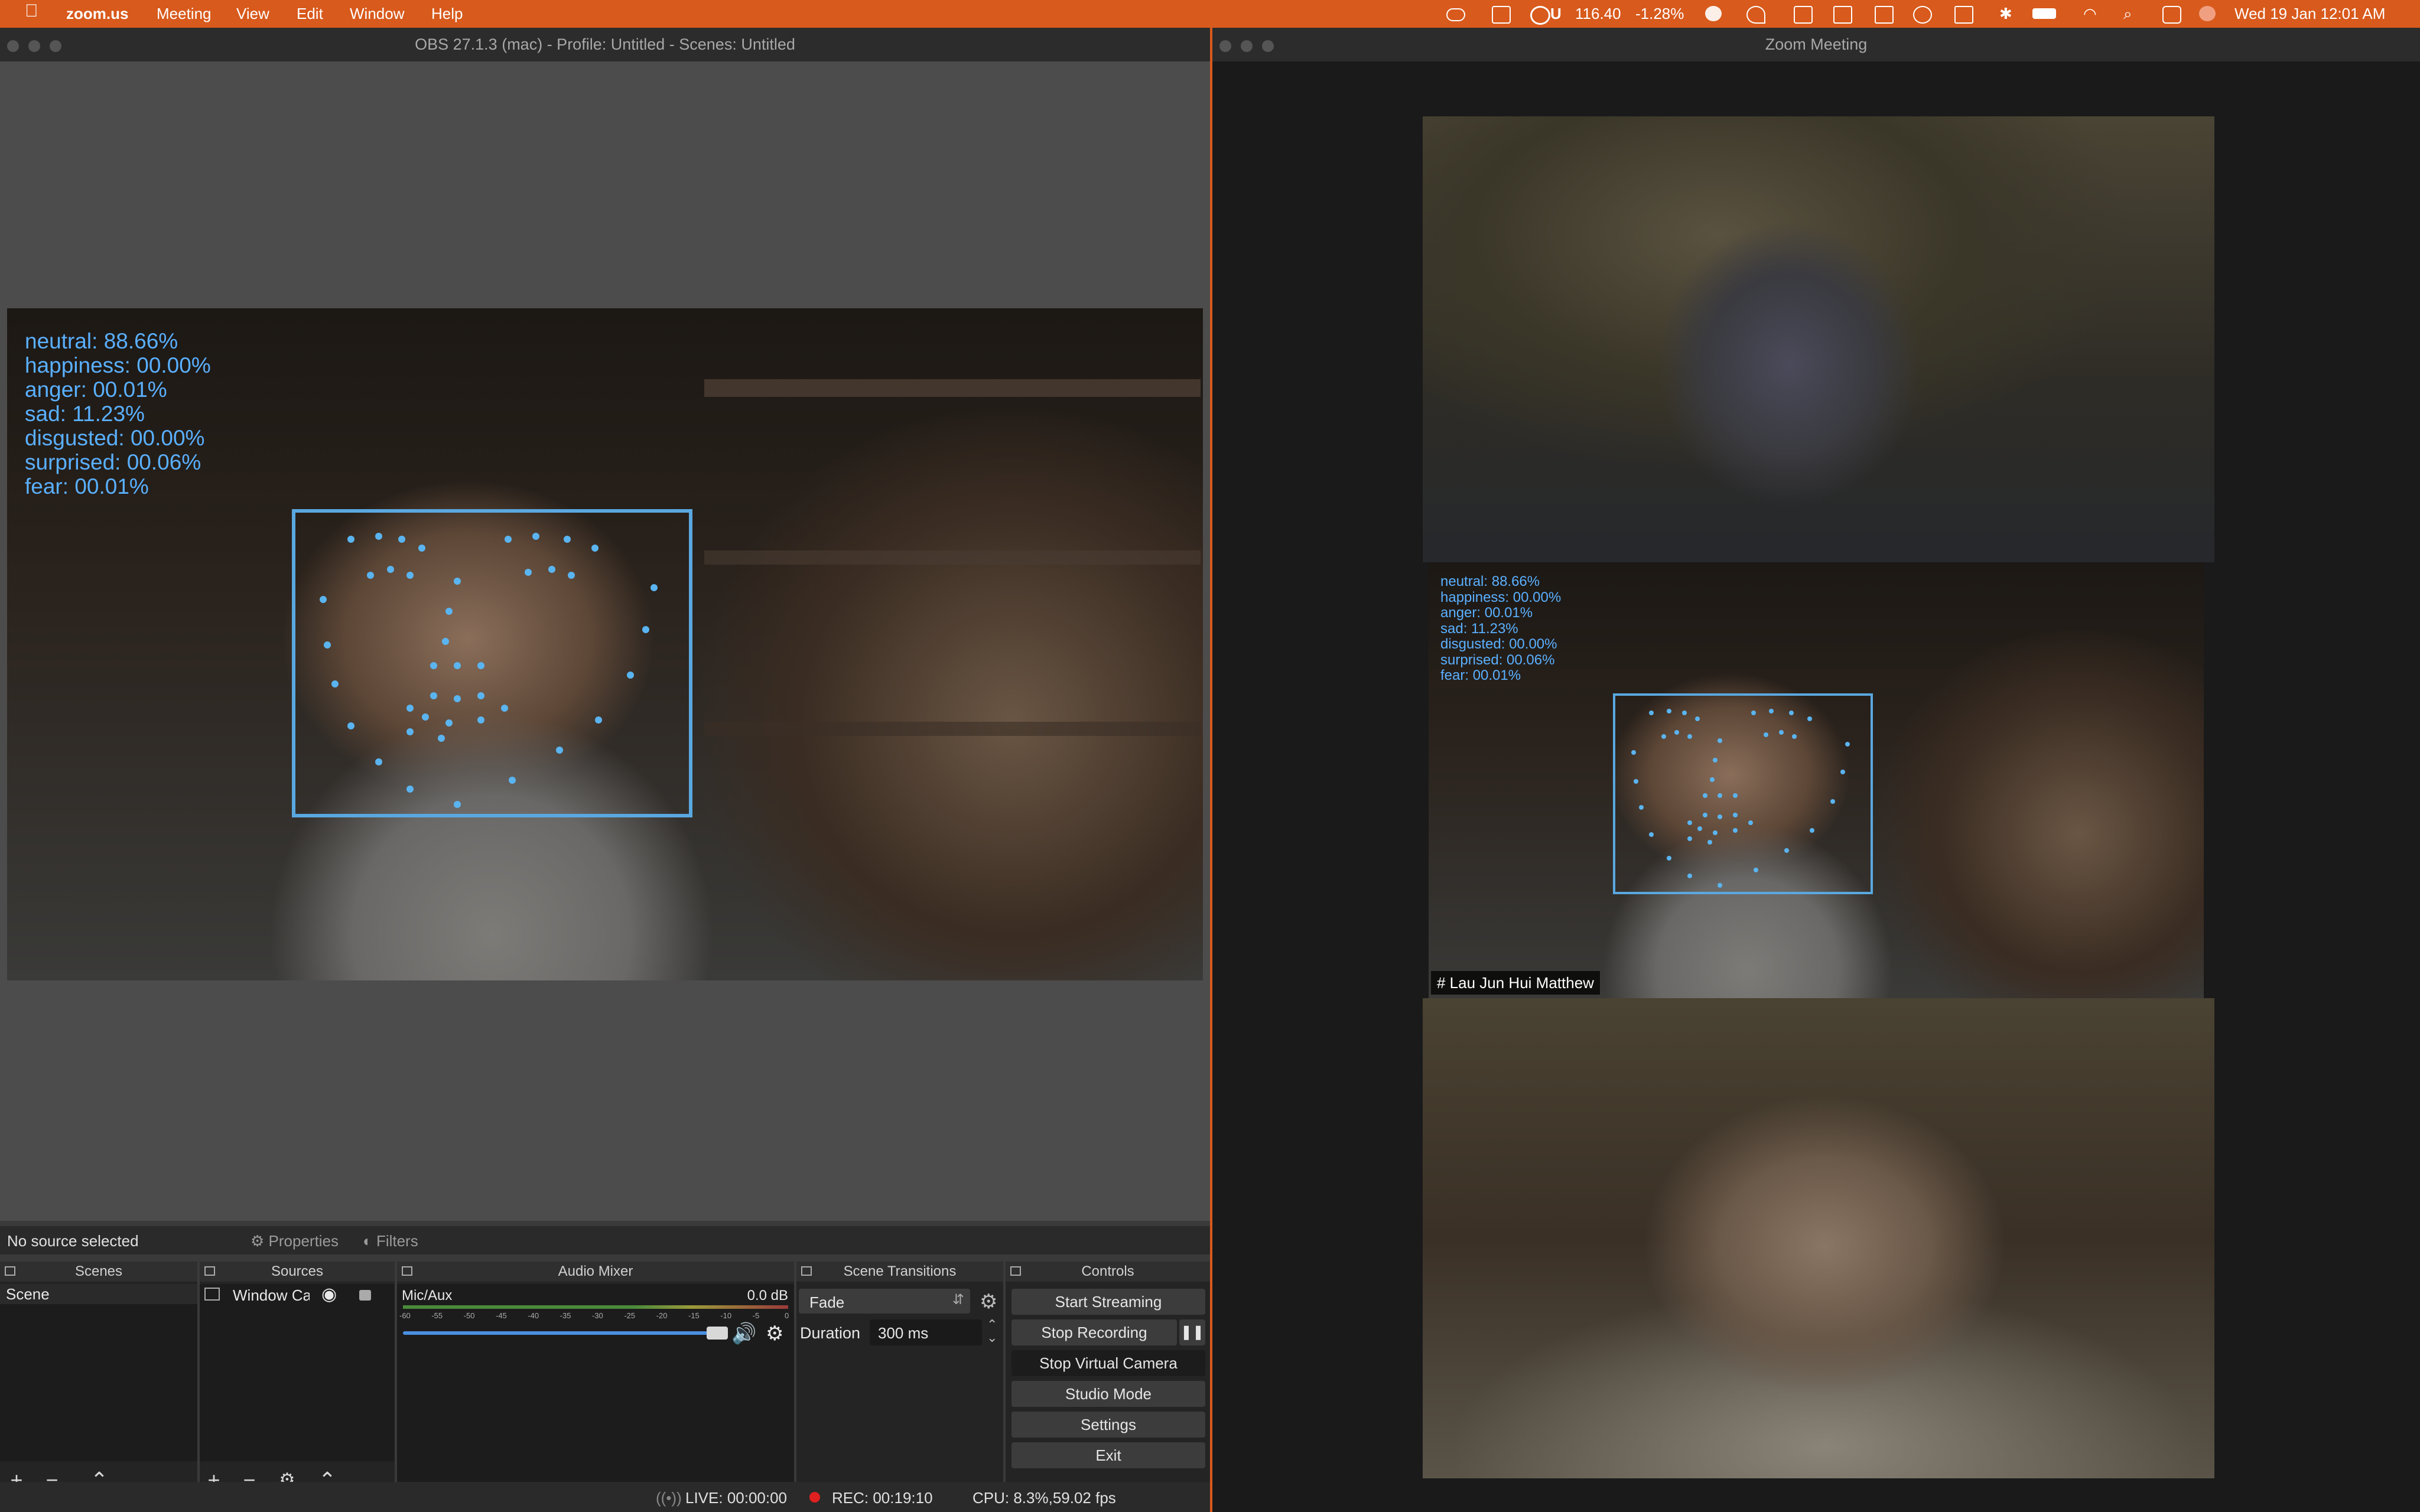  I want to click on blurred-participant-bottom, so click(1818, 1238).